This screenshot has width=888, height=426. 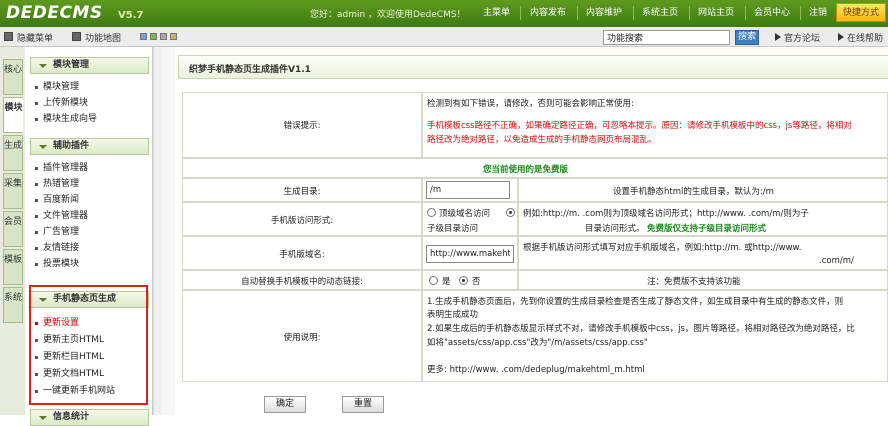 I want to click on opt-top-domain-label: 顶级域名访问, so click(x=465, y=214).